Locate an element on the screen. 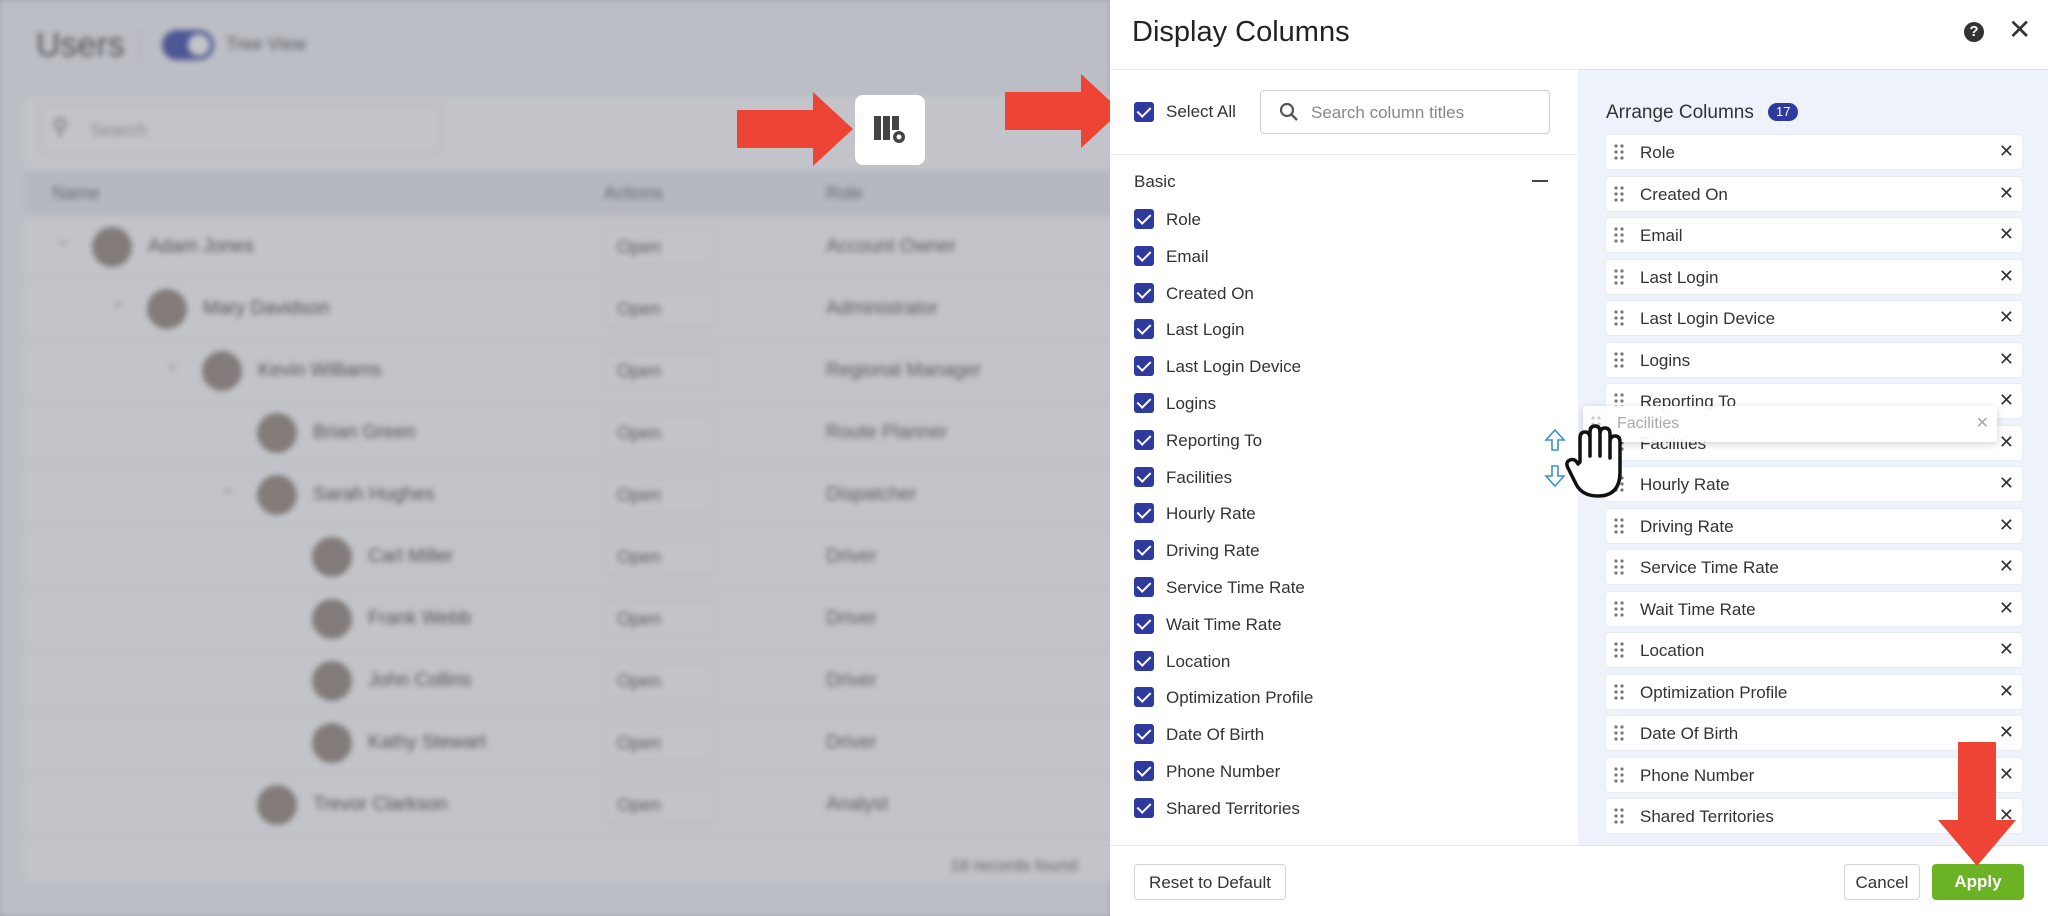  arrange-column-item: Last Login Device ✕ is located at coordinates (1814, 318).